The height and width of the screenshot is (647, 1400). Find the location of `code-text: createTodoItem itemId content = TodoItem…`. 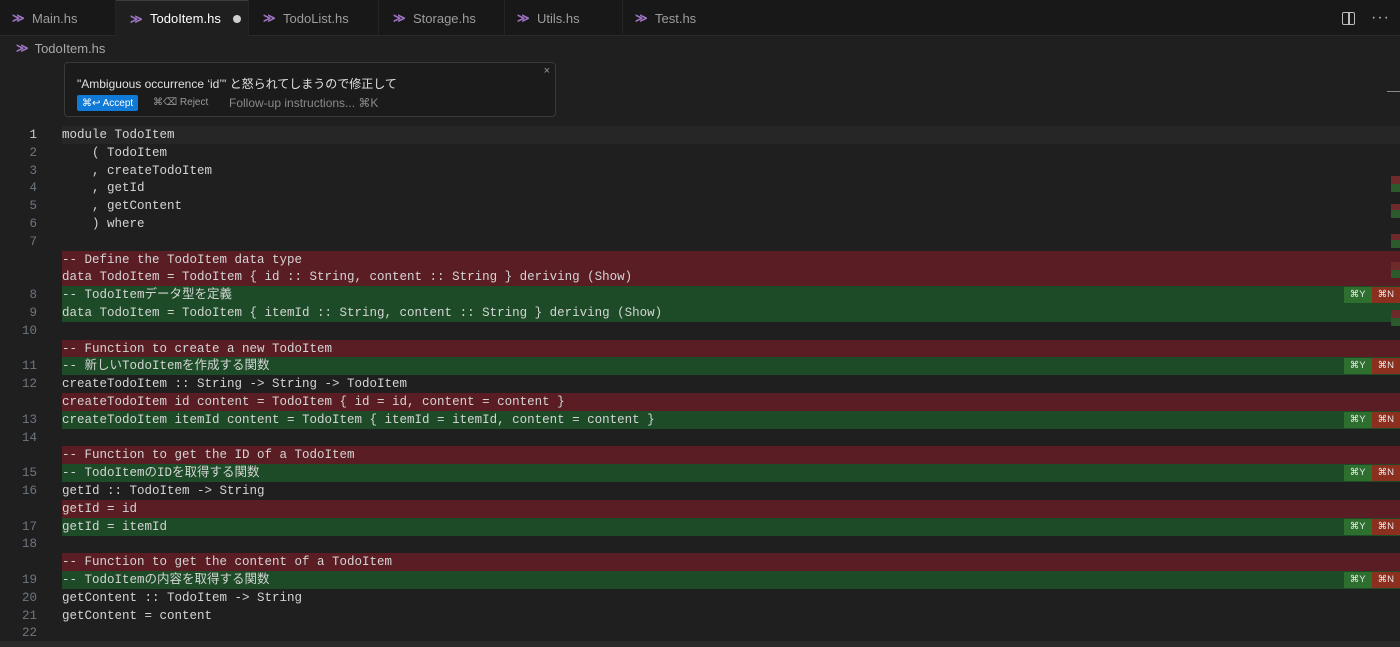

code-text: createTodoItem itemId content = TodoItem… is located at coordinates (731, 419).